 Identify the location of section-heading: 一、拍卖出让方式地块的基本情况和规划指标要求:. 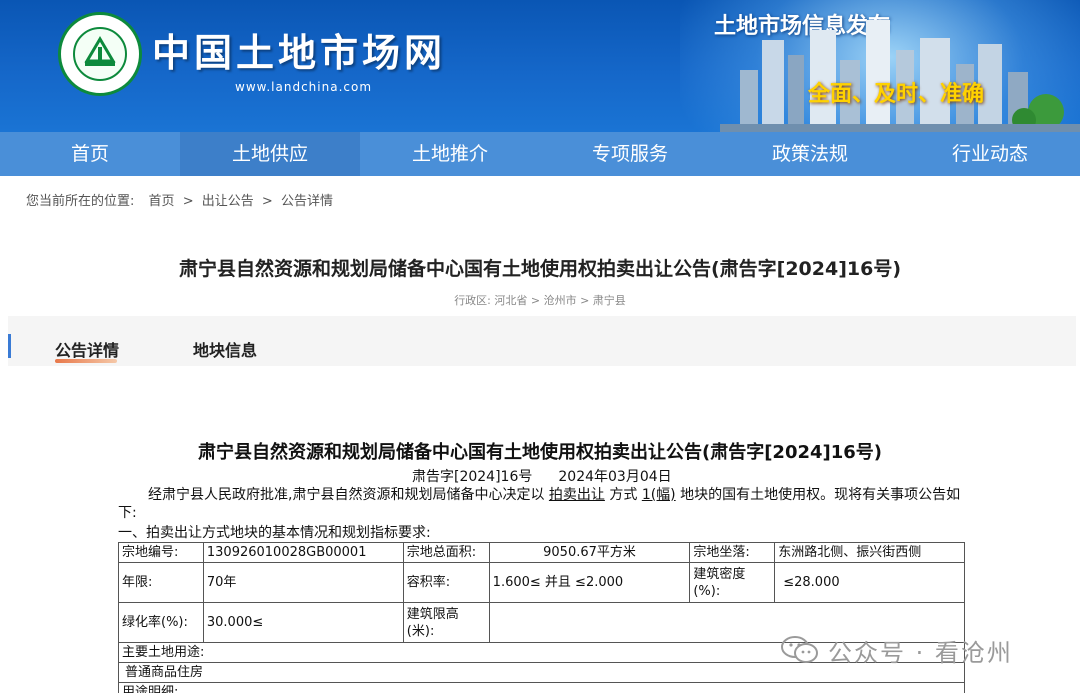
(274, 533).